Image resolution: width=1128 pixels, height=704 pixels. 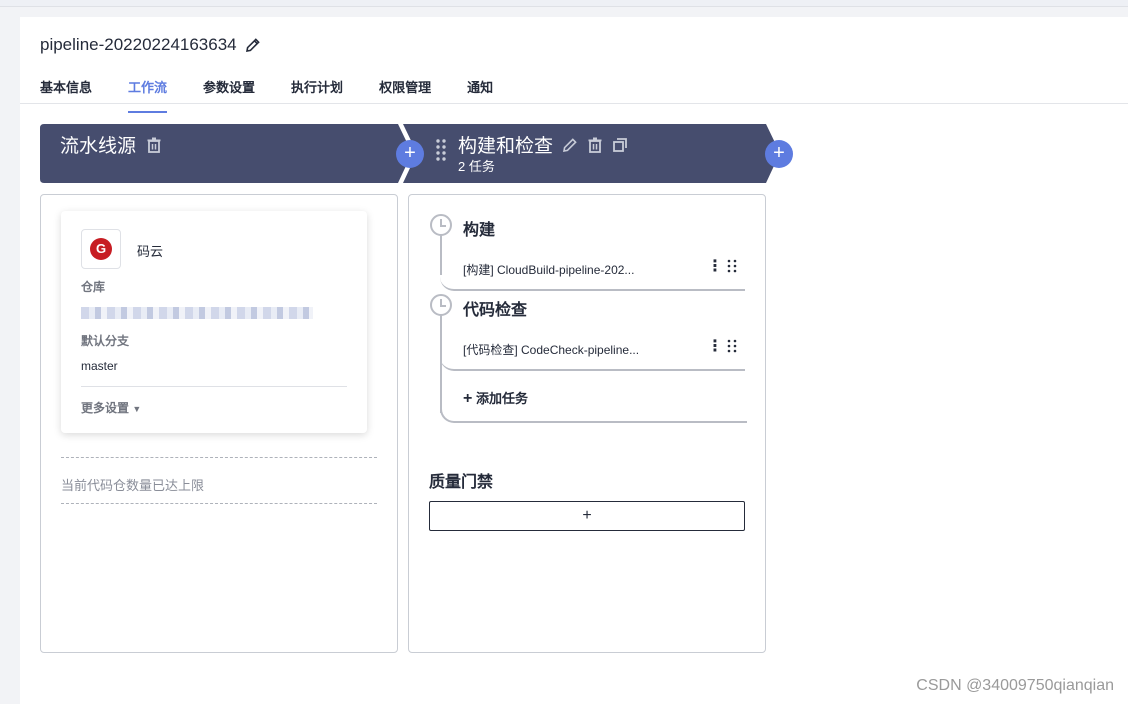 What do you see at coordinates (197, 313) in the screenshot?
I see `repo-value-redacted` at bounding box center [197, 313].